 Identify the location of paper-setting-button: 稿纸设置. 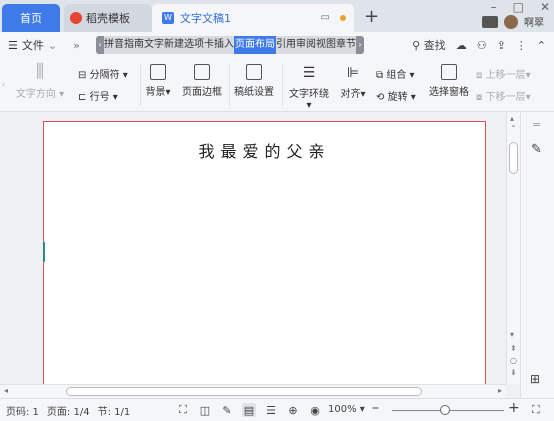
(254, 81).